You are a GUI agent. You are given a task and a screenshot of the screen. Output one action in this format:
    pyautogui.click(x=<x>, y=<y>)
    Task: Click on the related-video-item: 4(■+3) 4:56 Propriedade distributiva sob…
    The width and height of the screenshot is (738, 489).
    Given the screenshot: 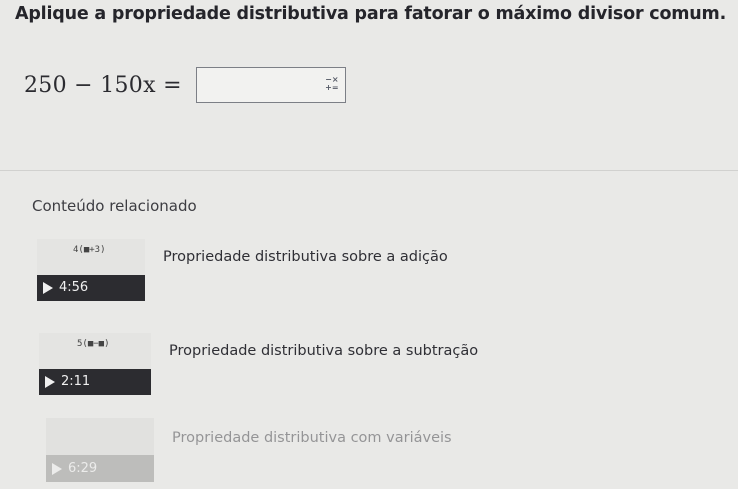 What is the action you would take?
    pyautogui.click(x=242, y=270)
    